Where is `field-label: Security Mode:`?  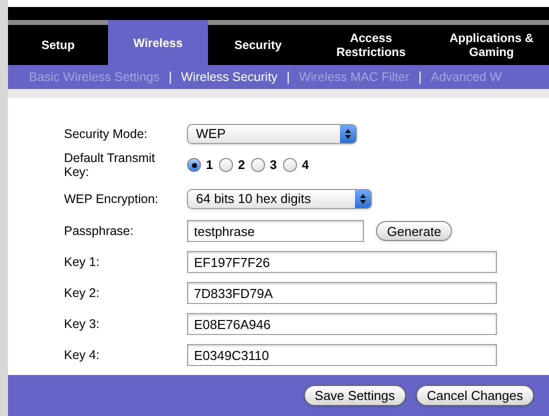 field-label: Security Mode: is located at coordinates (106, 134).